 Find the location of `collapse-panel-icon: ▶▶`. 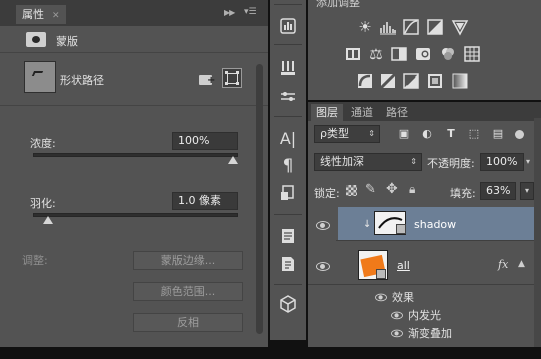

collapse-panel-icon: ▶▶ is located at coordinates (229, 12).